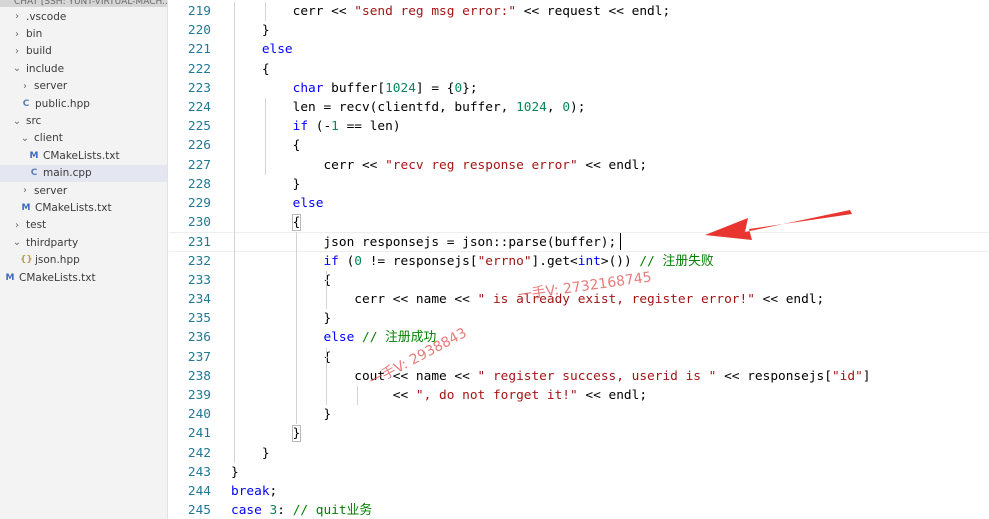 This screenshot has width=989, height=519. Describe the element at coordinates (199, 184) in the screenshot. I see `line-number: 228` at that location.